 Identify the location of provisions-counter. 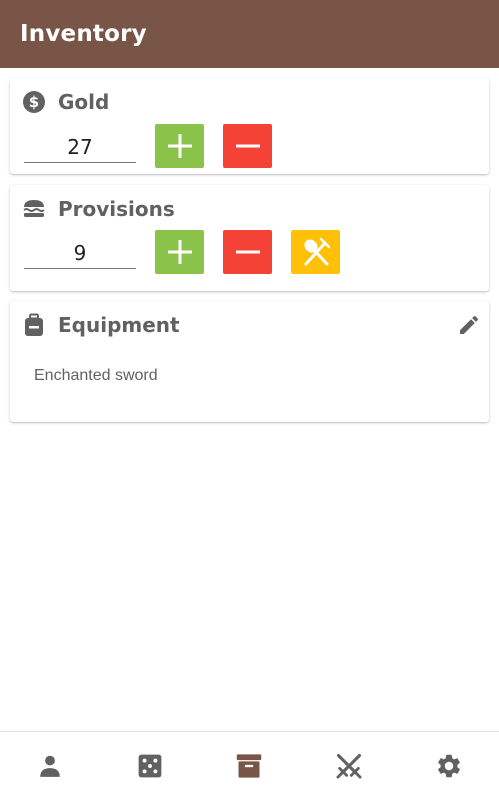
(182, 252).